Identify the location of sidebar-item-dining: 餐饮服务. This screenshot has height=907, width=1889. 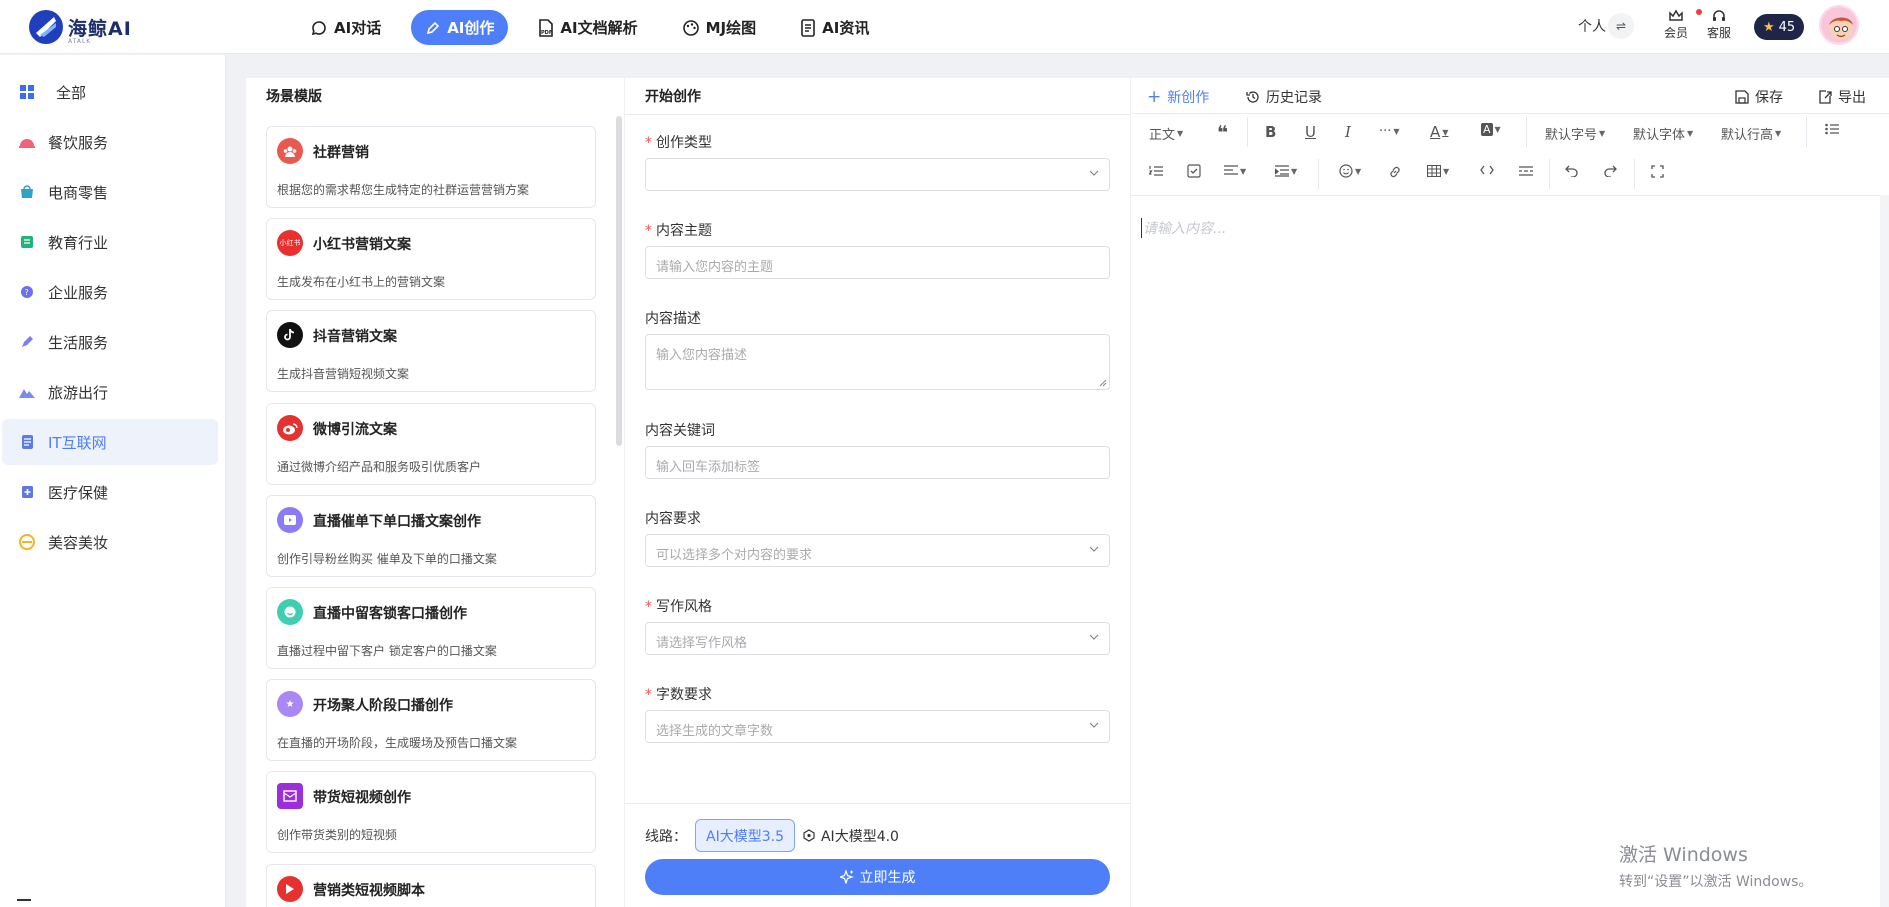
(110, 142).